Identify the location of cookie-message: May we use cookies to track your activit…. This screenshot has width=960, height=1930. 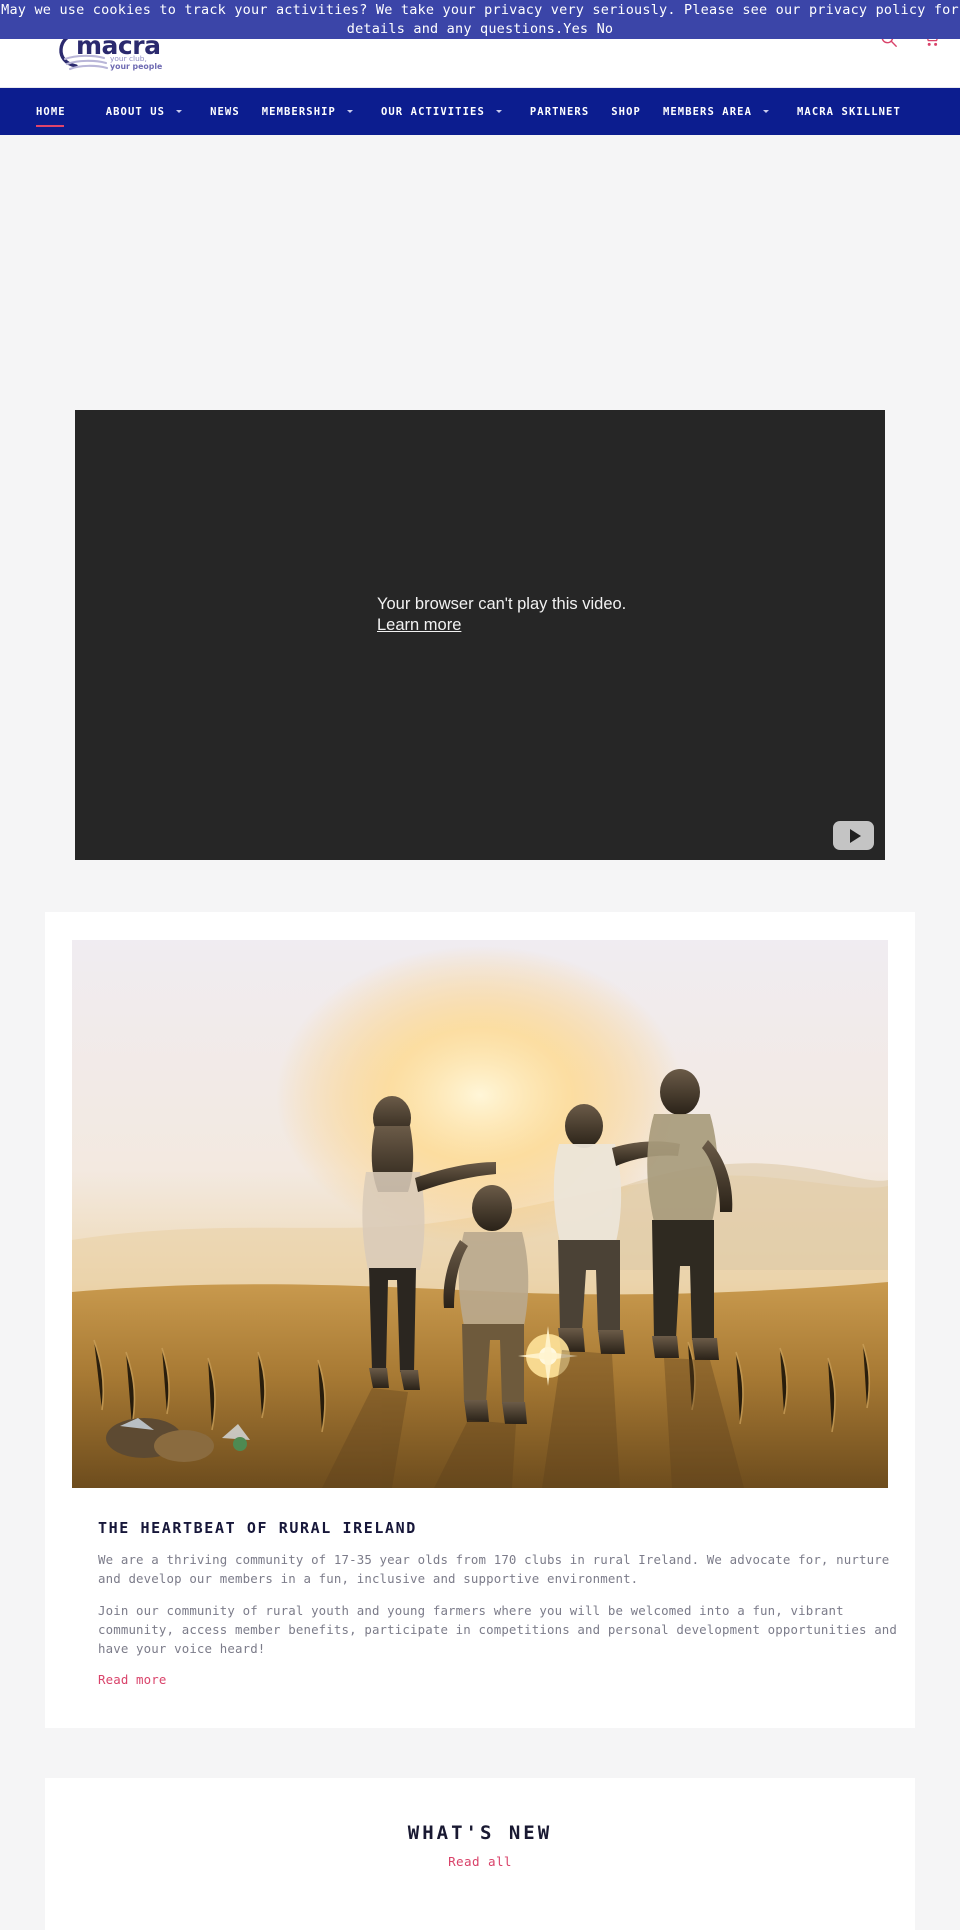
(480, 19).